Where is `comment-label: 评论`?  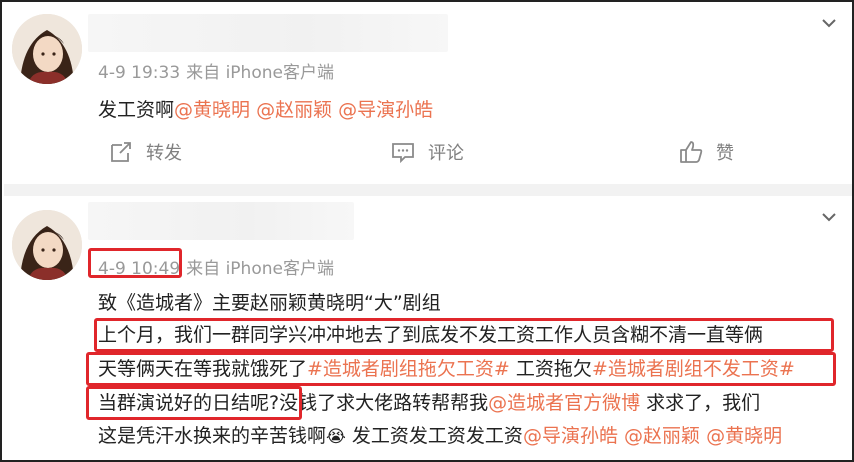 comment-label: 评论 is located at coordinates (446, 153).